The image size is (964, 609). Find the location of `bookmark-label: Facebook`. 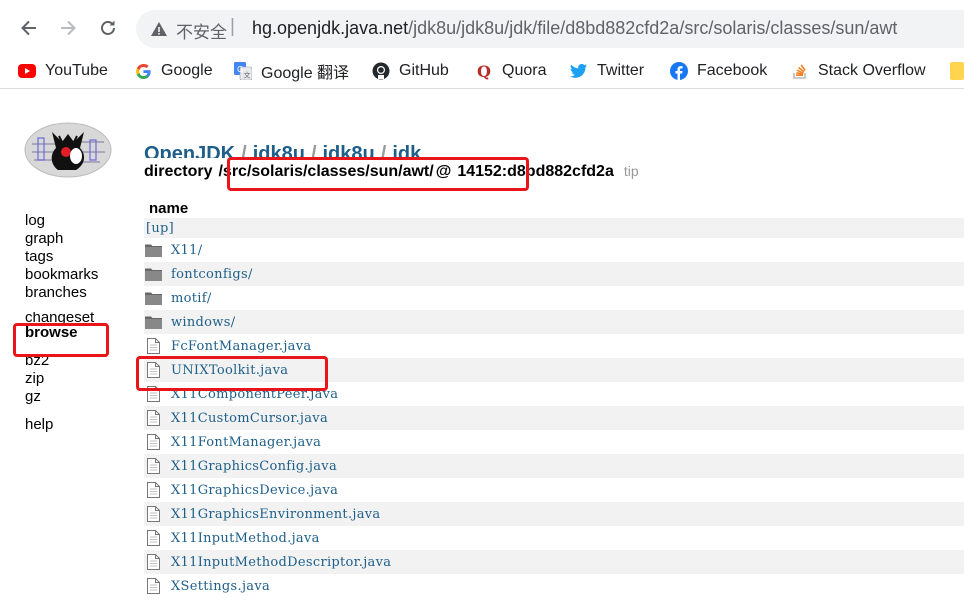

bookmark-label: Facebook is located at coordinates (732, 70).